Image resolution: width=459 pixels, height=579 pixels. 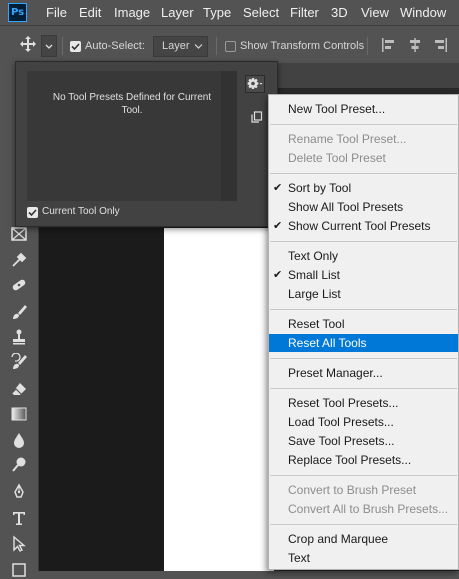 What do you see at coordinates (363, 158) in the screenshot?
I see `menu-item-delete-tool-preset: Delete Tool Preset` at bounding box center [363, 158].